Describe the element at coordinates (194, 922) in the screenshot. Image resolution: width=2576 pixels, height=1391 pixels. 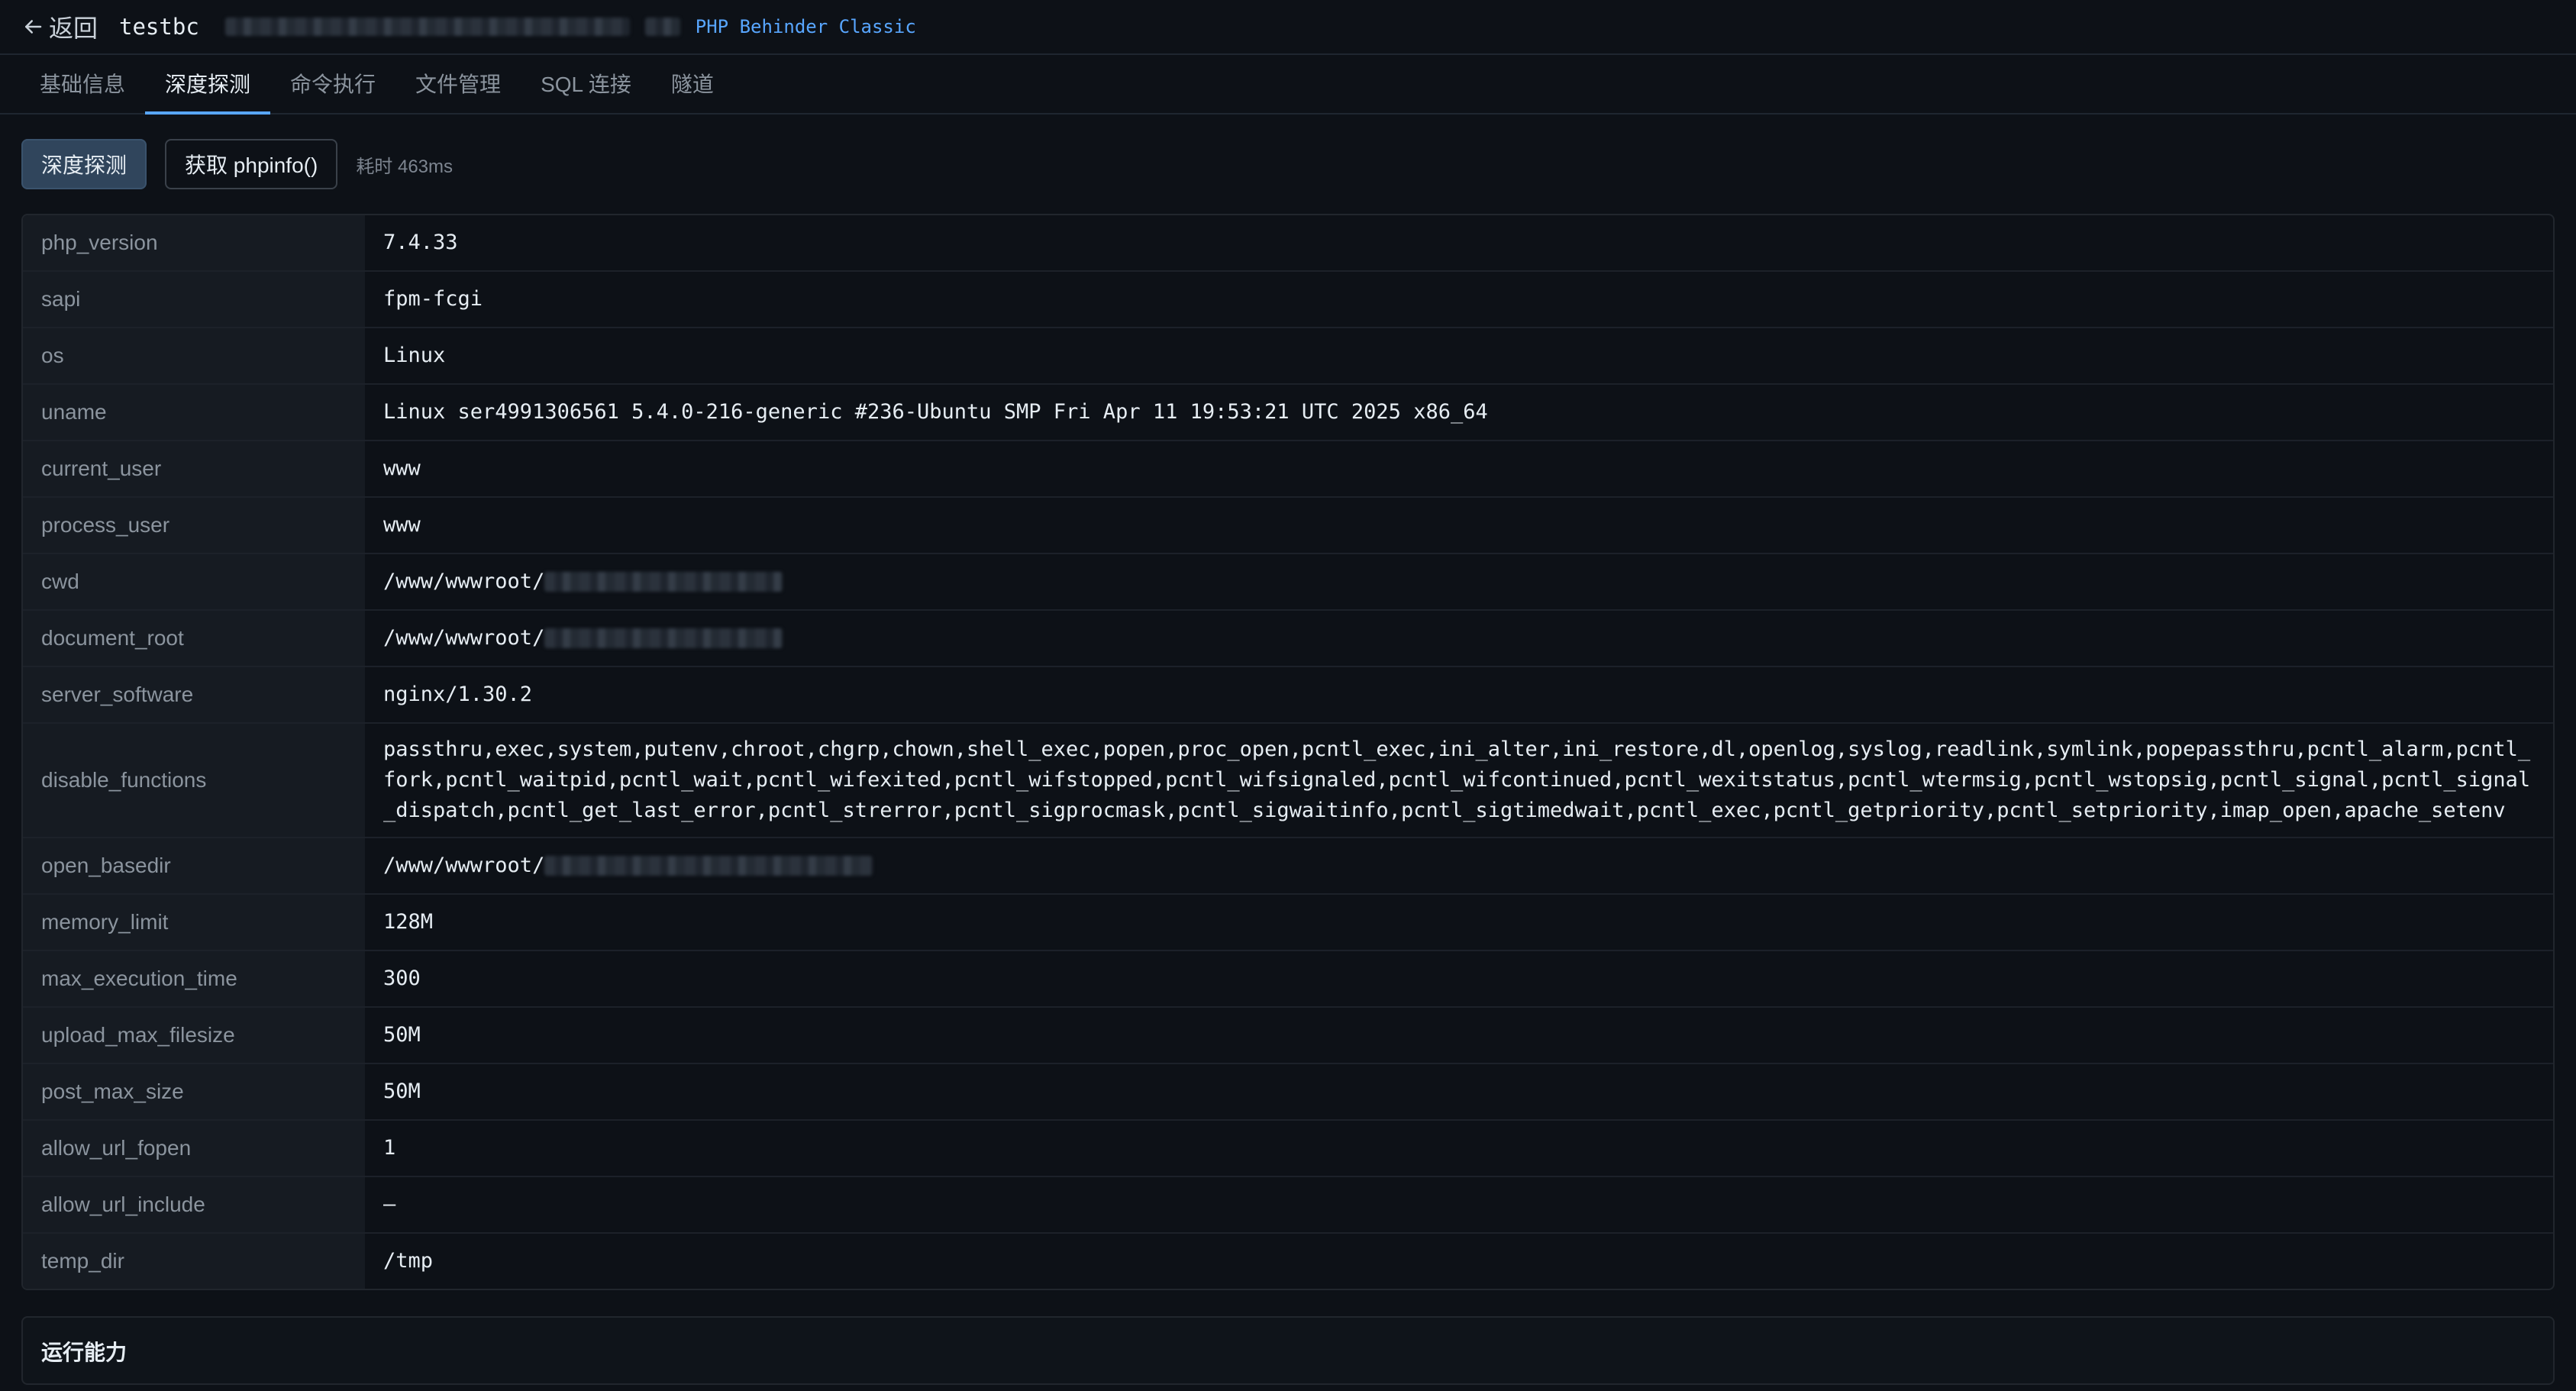
I see `row-key: memory_limit` at that location.